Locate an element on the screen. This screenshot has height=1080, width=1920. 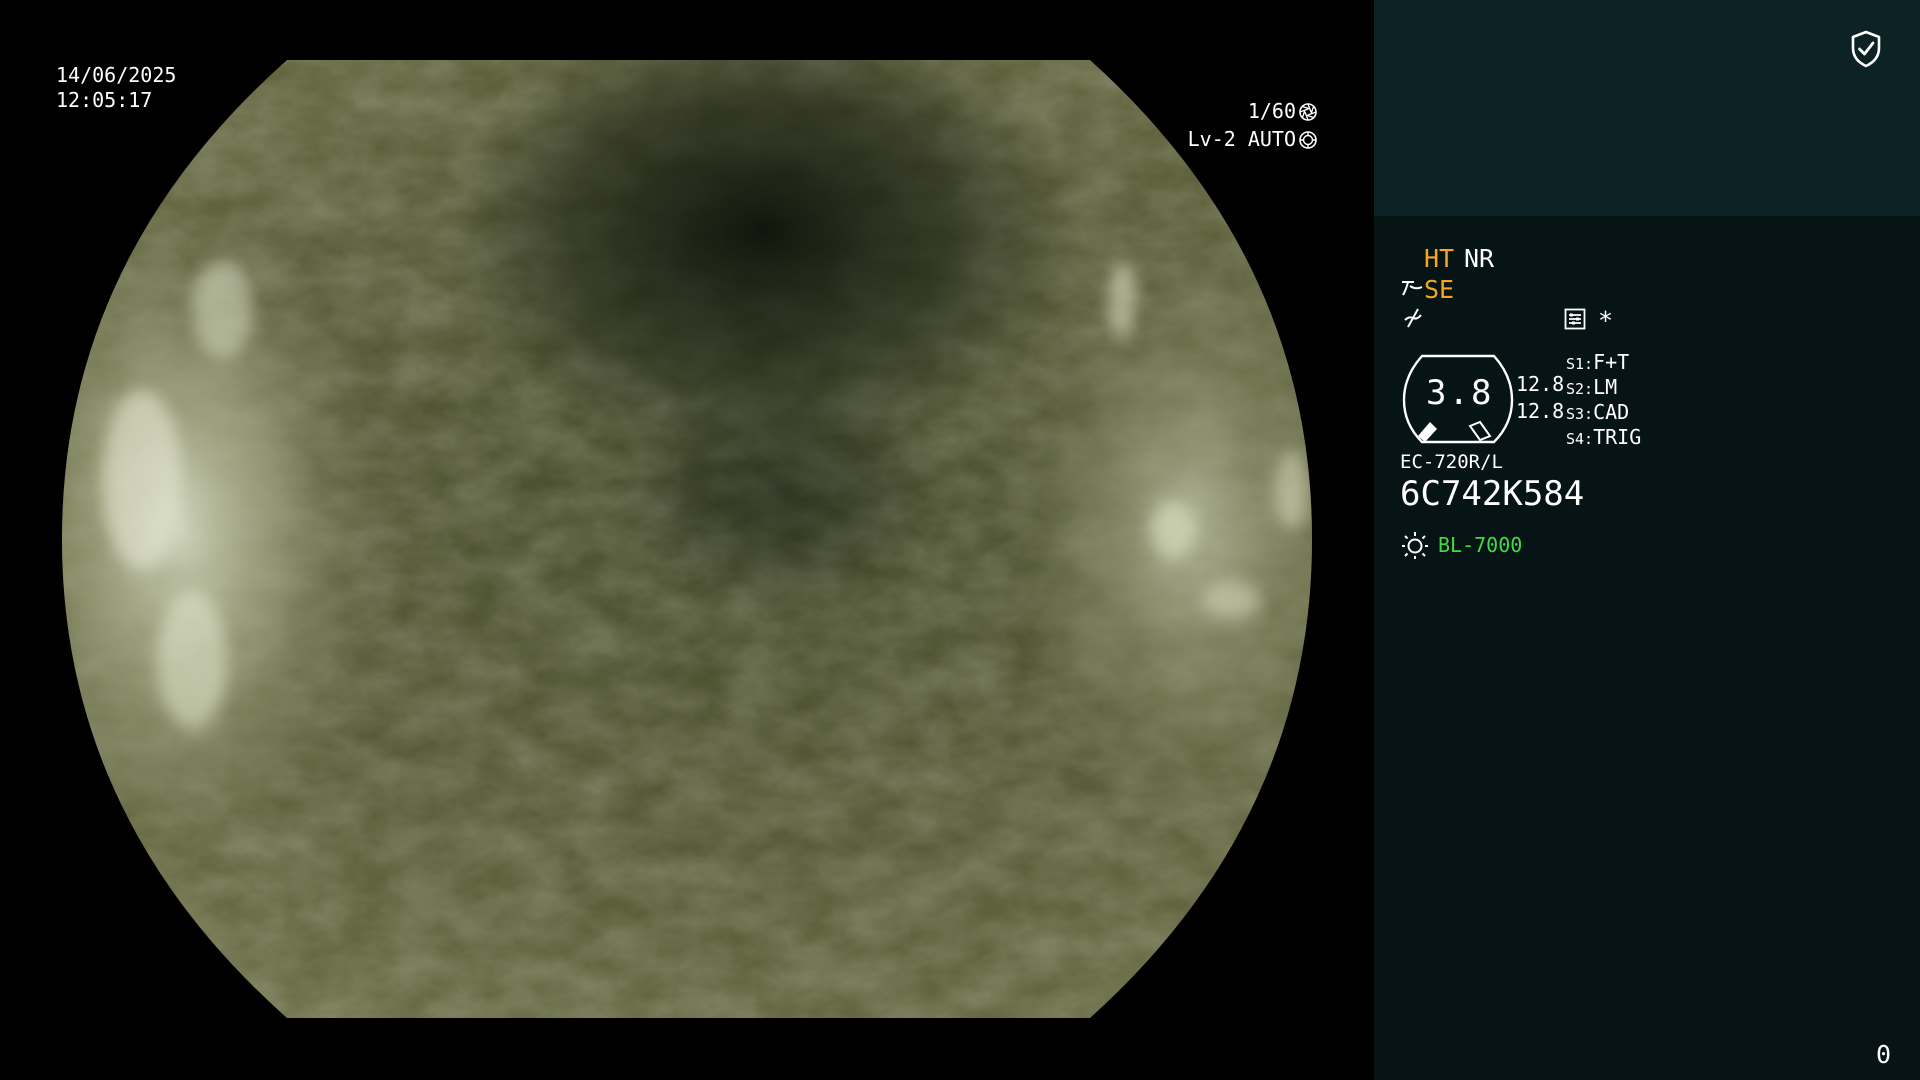
switch-value: TRIG is located at coordinates (1617, 437).